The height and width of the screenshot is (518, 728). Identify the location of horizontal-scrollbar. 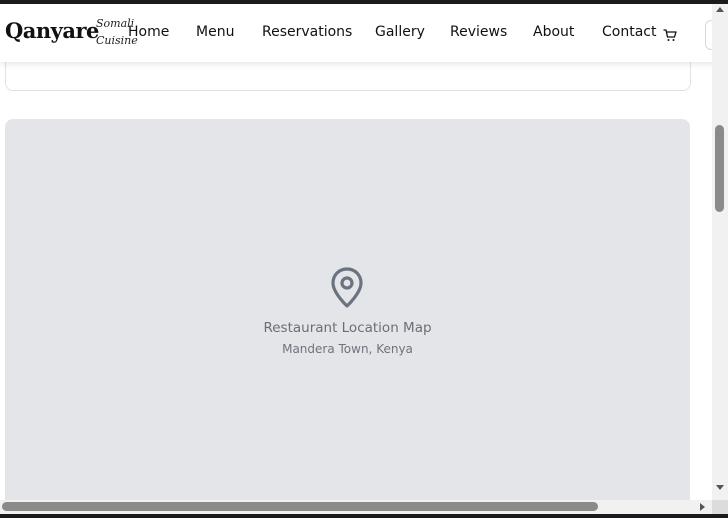
(356, 507).